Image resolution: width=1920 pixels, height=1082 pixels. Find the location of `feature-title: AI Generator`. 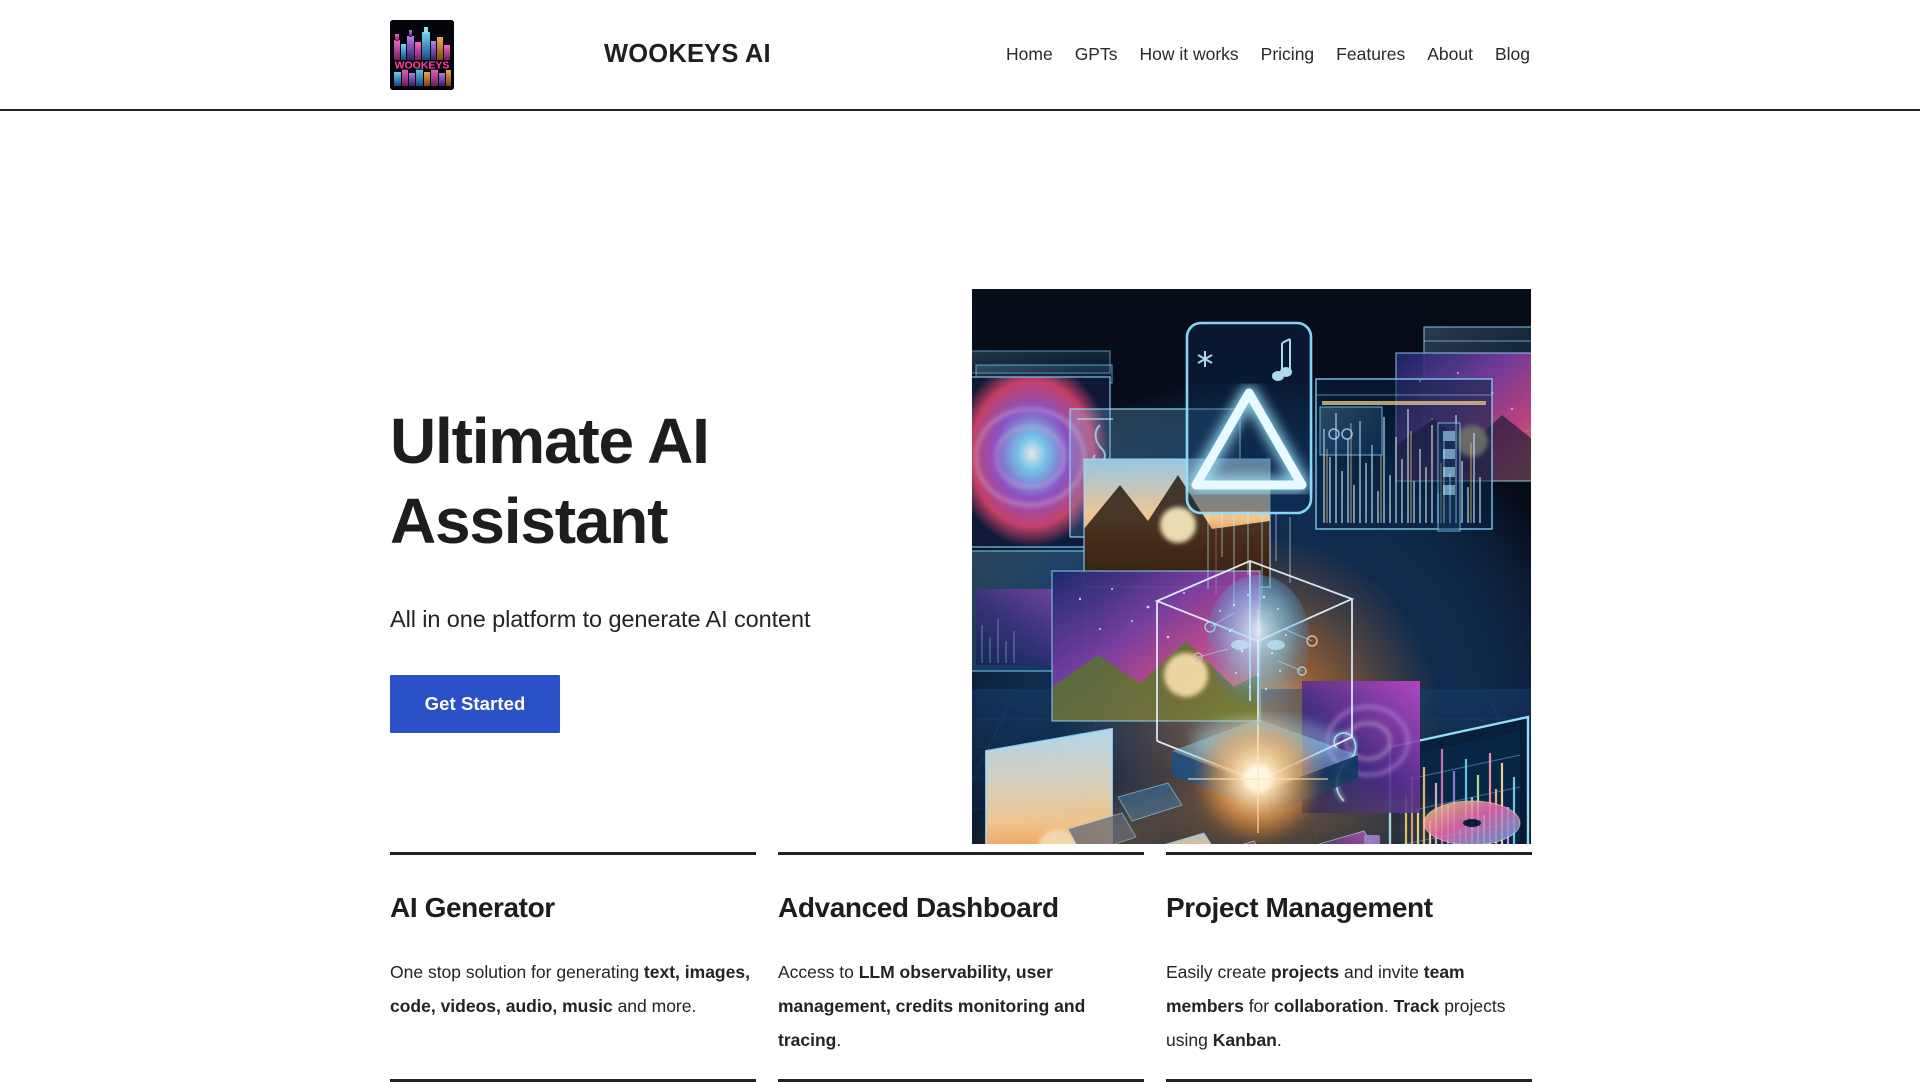

feature-title: AI Generator is located at coordinates (472, 907).